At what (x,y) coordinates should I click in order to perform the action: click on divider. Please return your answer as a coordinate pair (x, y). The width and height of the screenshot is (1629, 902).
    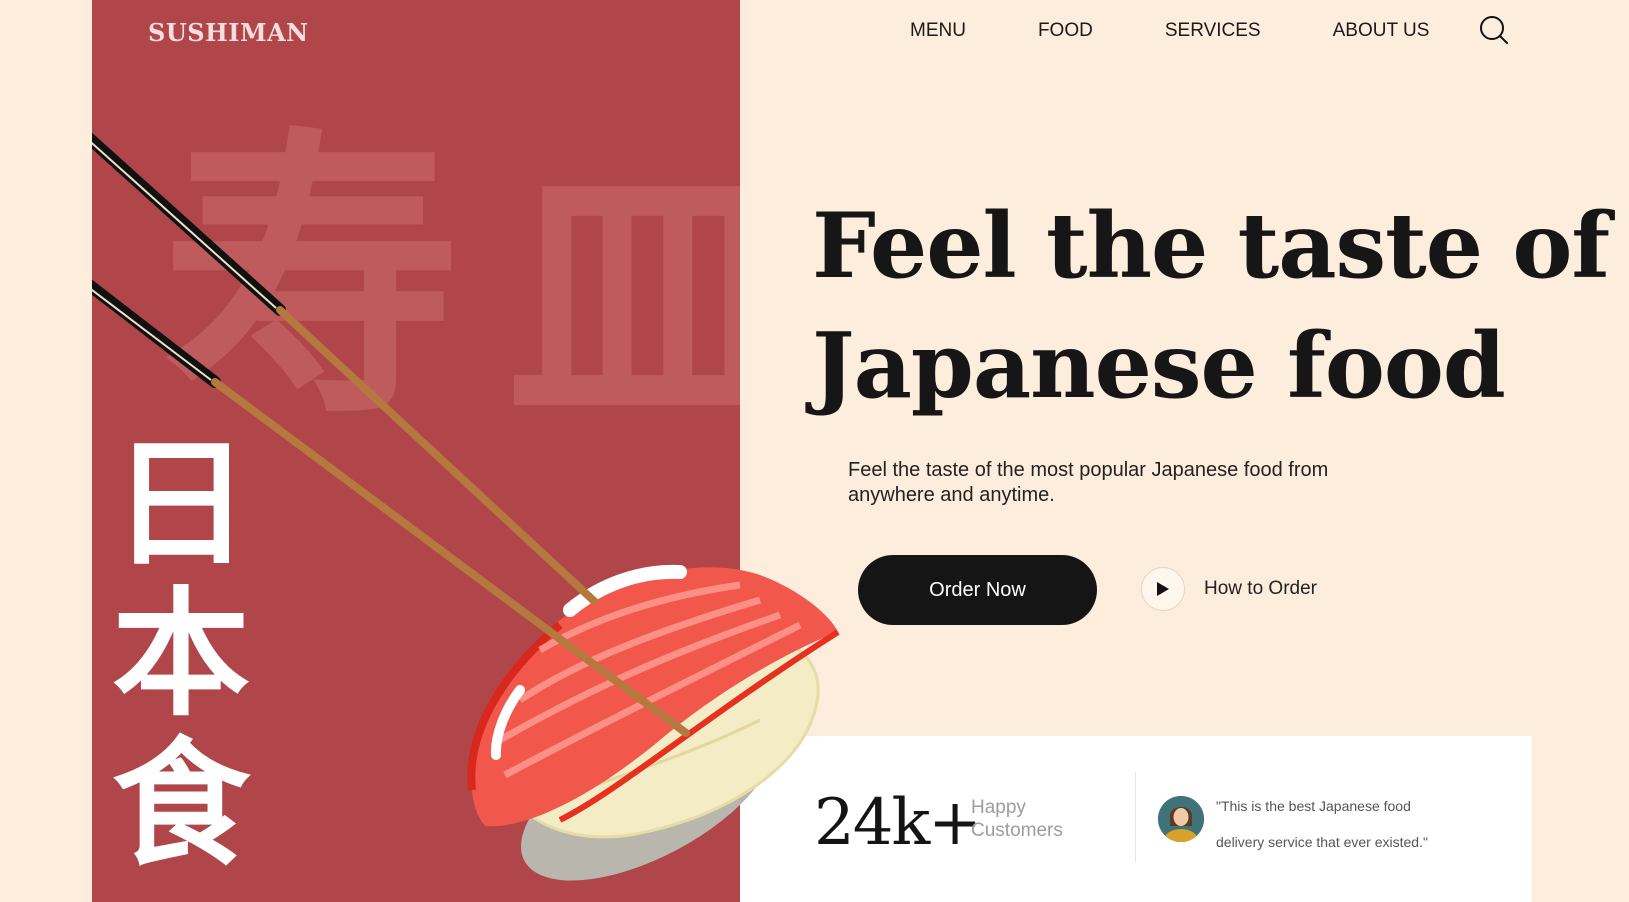
    Looking at the image, I should click on (1135, 817).